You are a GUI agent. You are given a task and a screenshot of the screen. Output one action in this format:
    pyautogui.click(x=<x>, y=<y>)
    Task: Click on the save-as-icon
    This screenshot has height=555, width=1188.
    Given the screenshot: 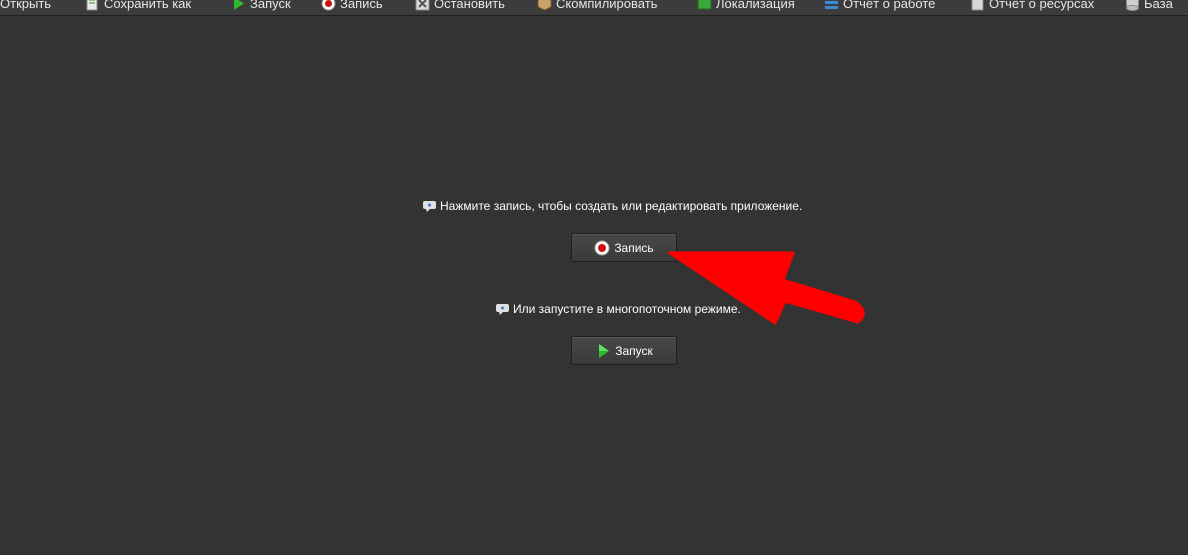 What is the action you would take?
    pyautogui.click(x=92, y=5)
    